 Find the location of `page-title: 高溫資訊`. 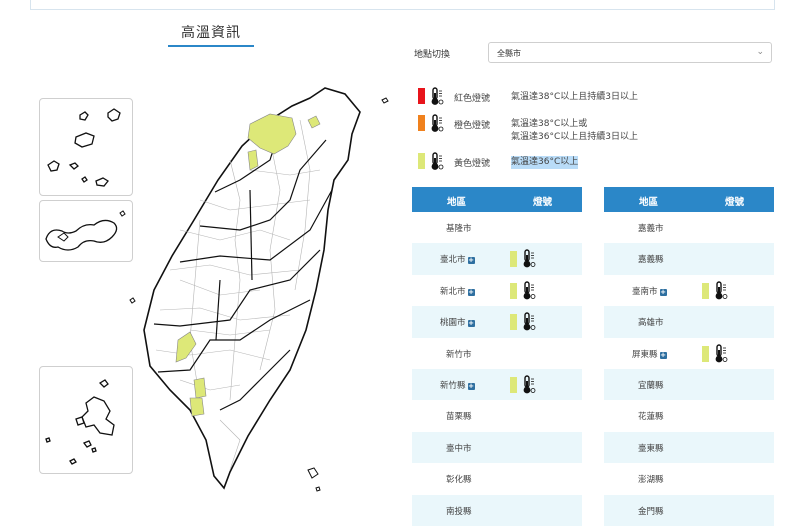

page-title: 高溫資訊 is located at coordinates (211, 34).